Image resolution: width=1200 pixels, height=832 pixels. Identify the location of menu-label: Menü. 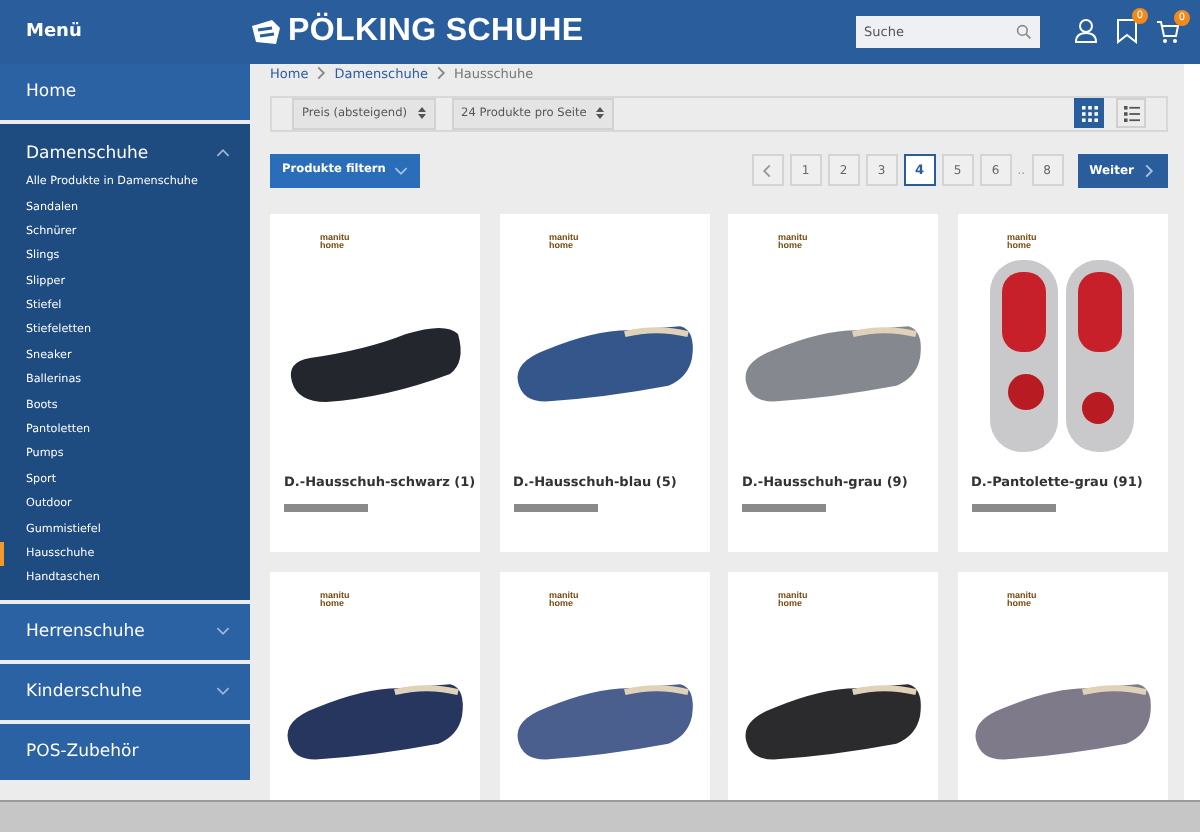
(138, 31).